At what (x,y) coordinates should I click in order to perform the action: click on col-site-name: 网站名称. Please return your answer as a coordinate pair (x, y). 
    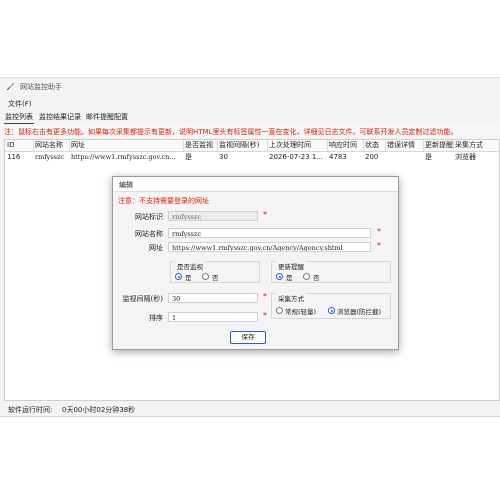
    Looking at the image, I should click on (51, 145).